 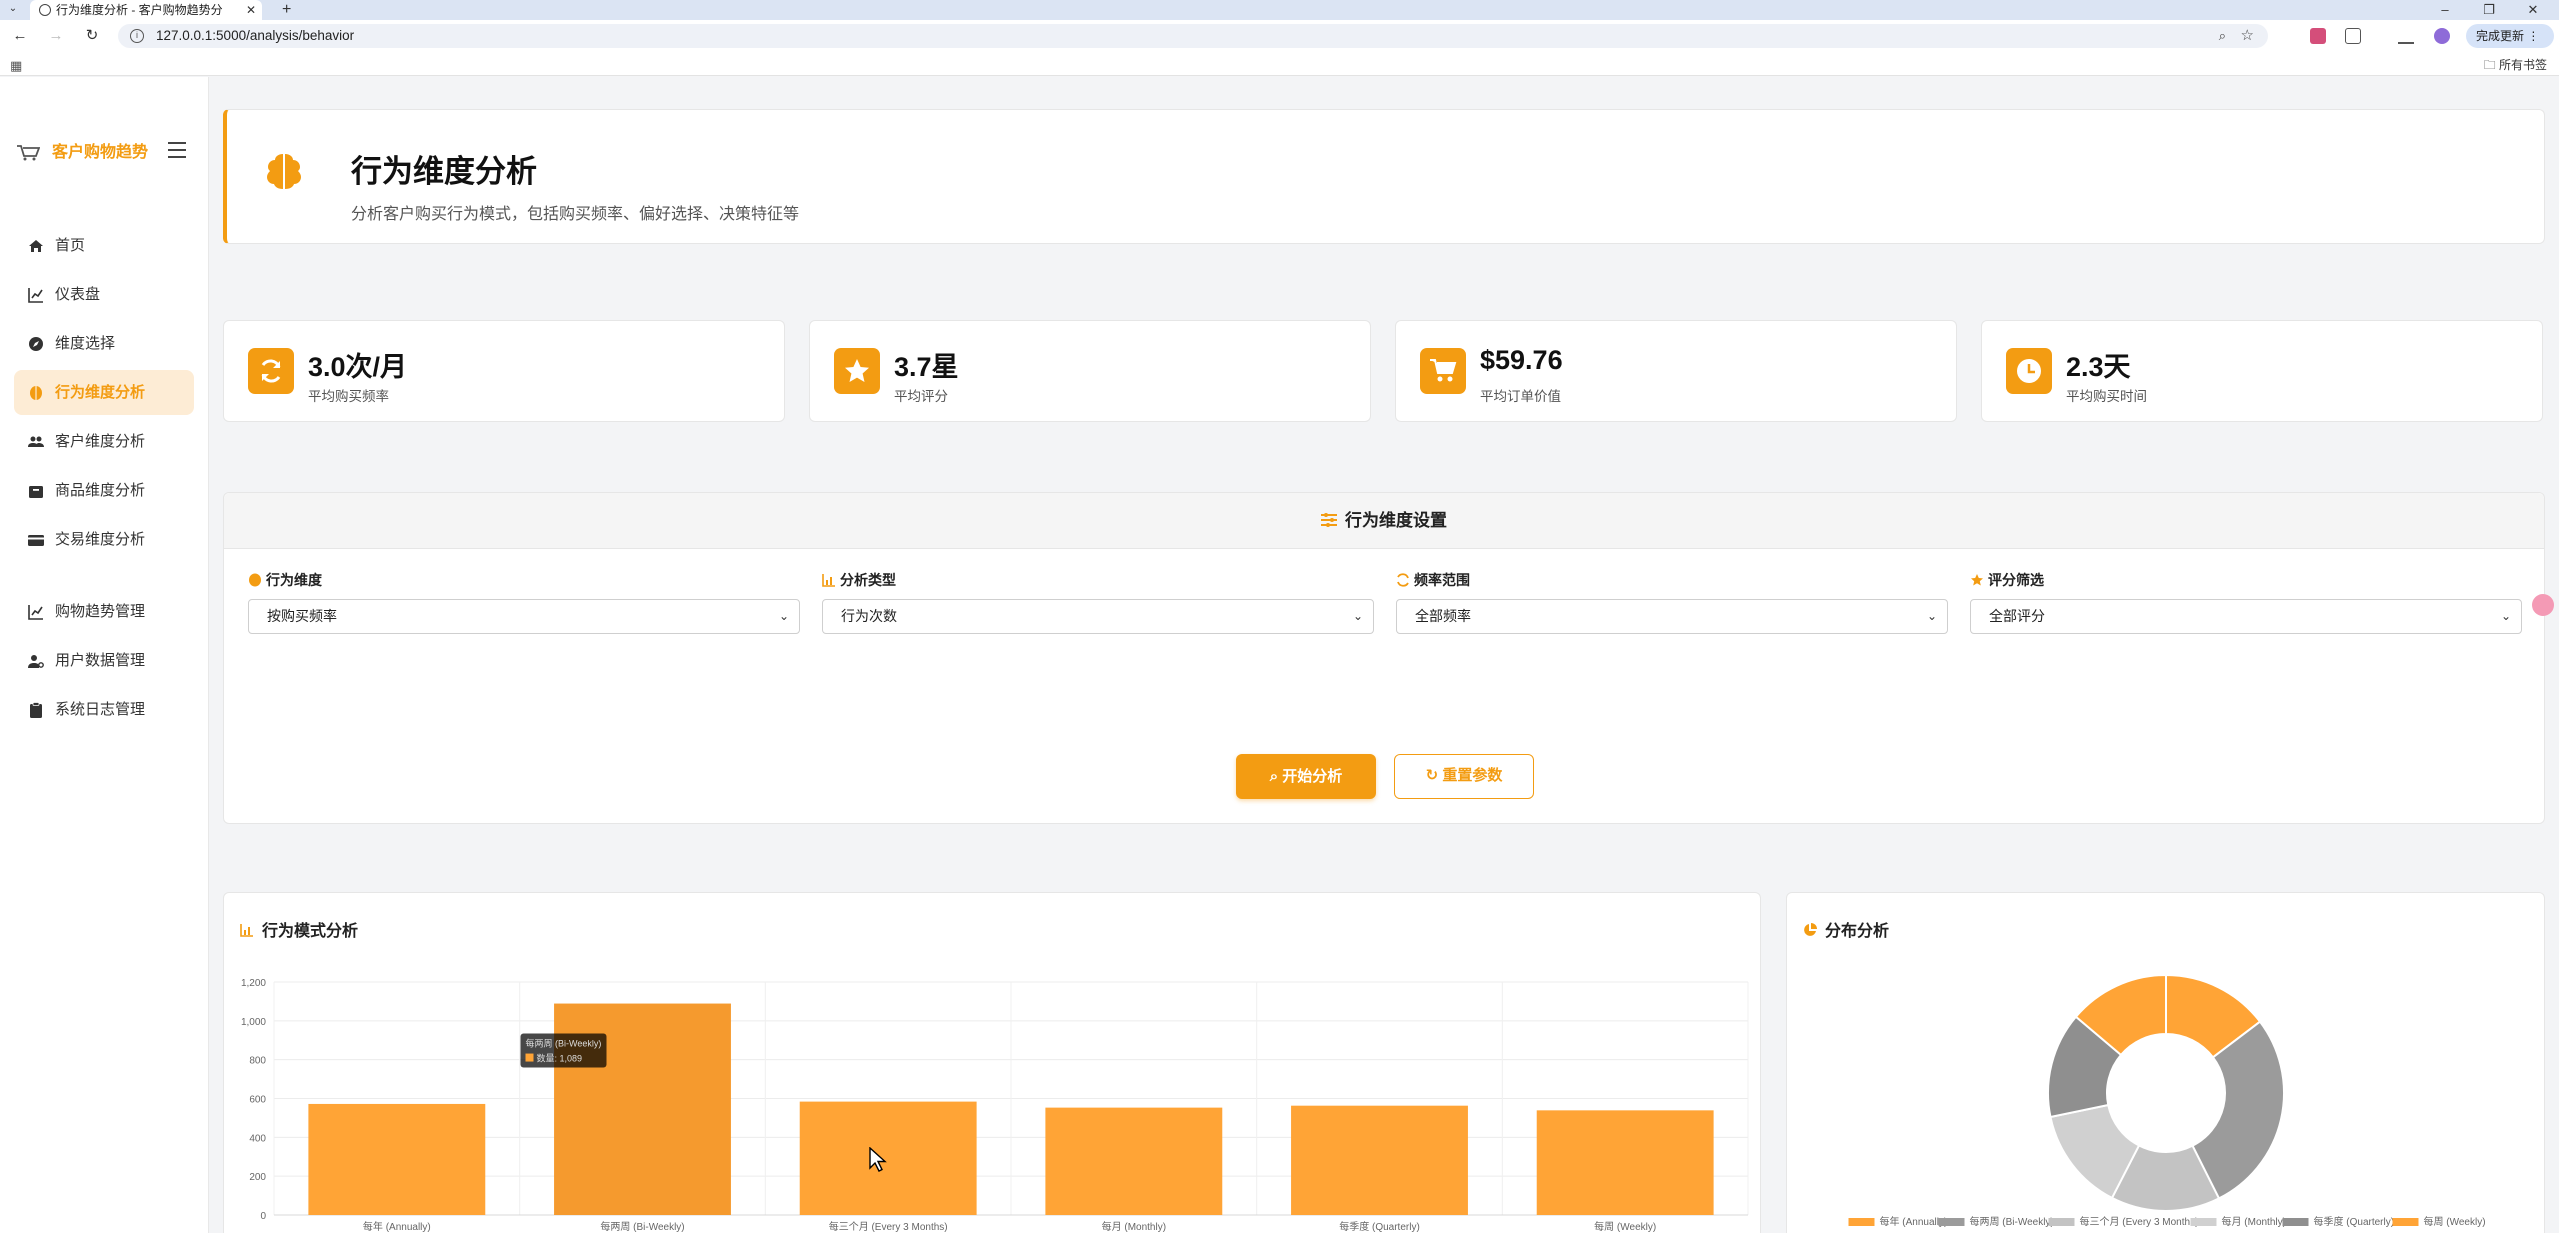 I want to click on close-tab-icon: ✕, so click(x=251, y=10).